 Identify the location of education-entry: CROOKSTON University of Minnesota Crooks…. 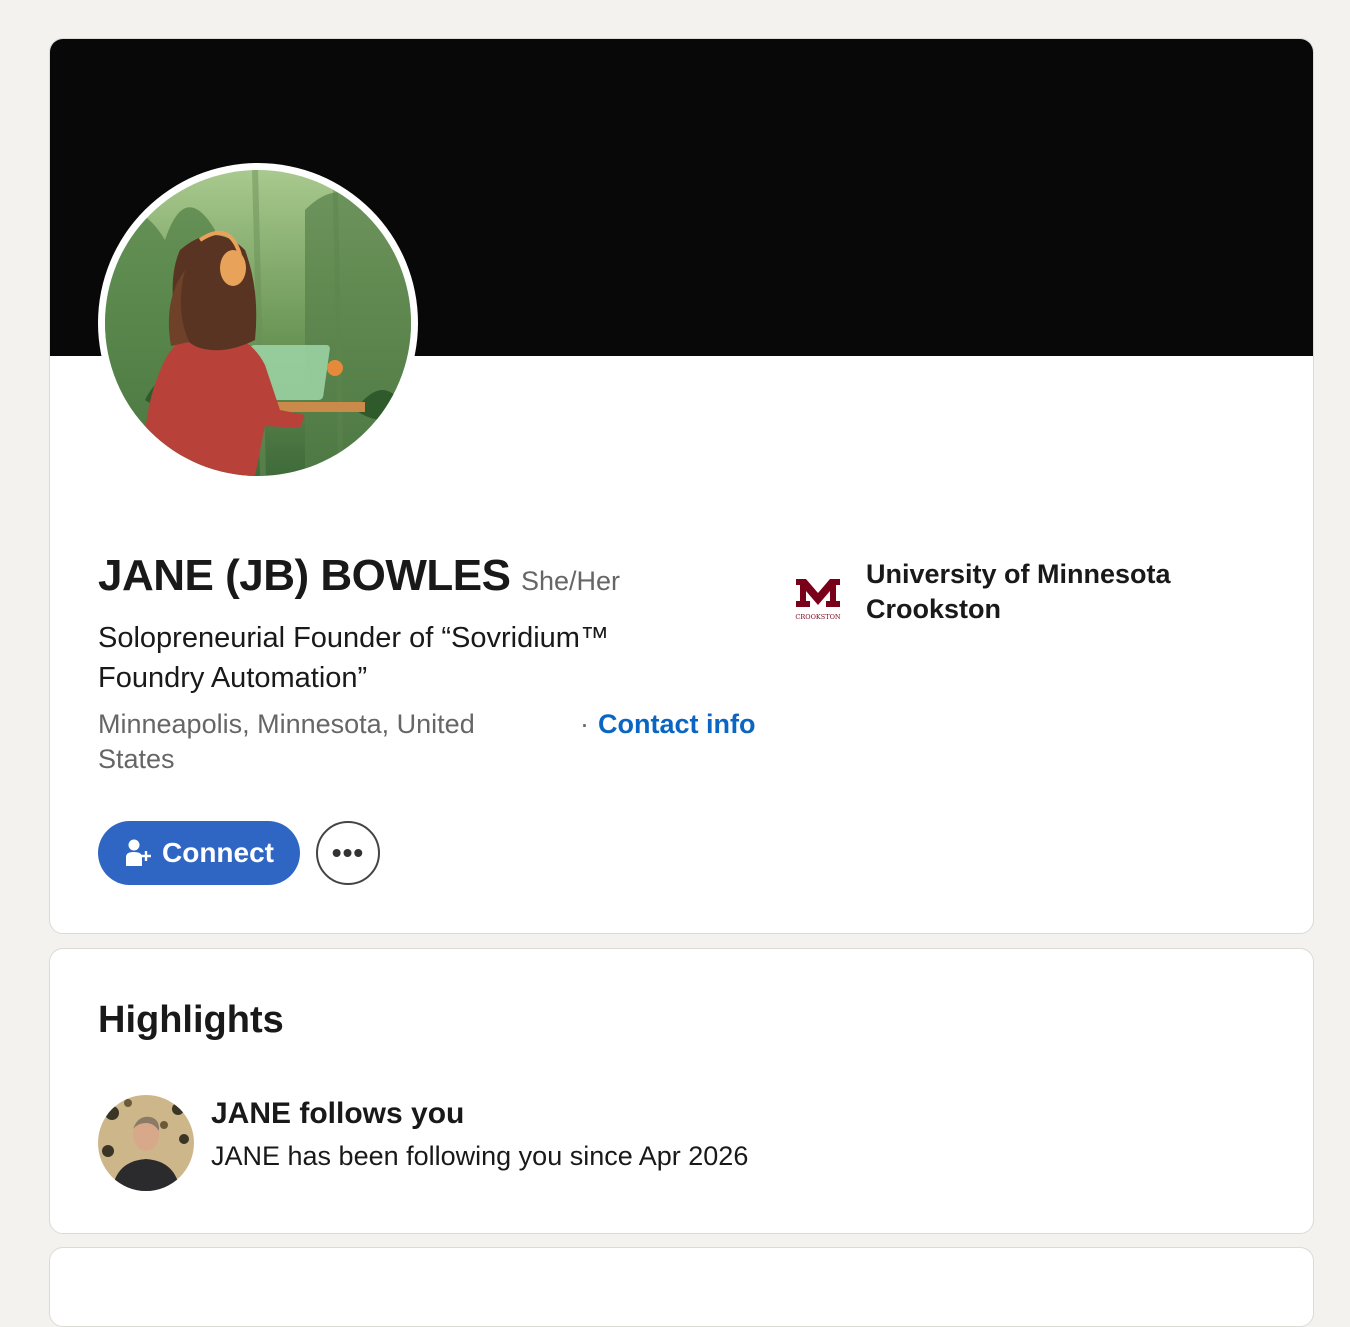
(1018, 592).